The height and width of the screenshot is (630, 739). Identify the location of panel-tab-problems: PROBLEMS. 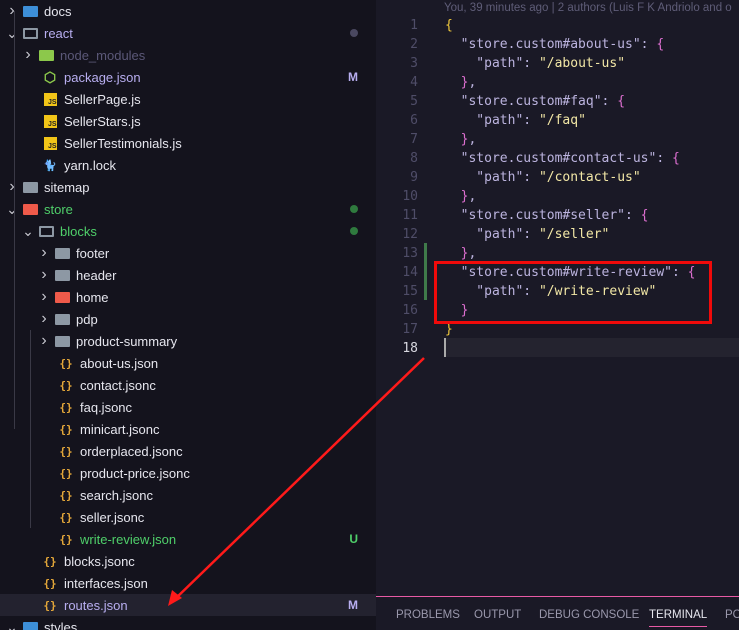
(428, 615).